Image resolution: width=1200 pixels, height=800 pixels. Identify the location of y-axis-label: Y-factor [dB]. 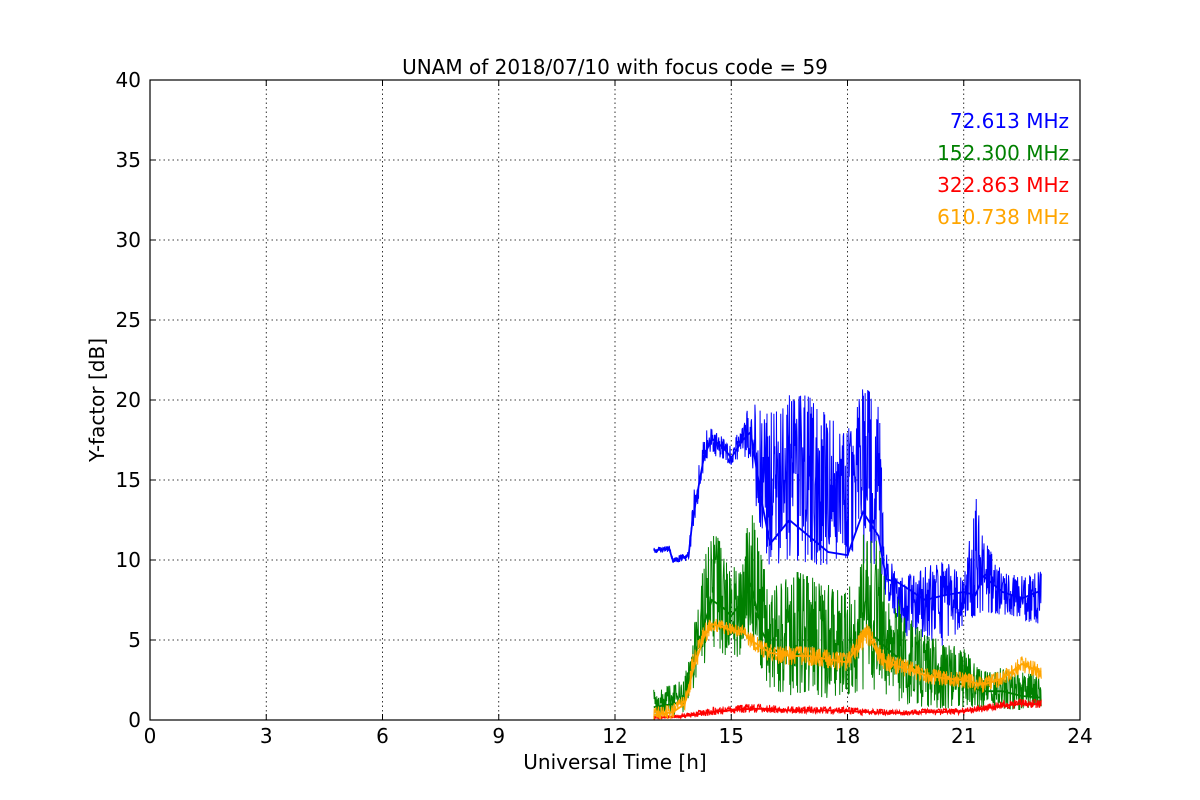
(97, 400).